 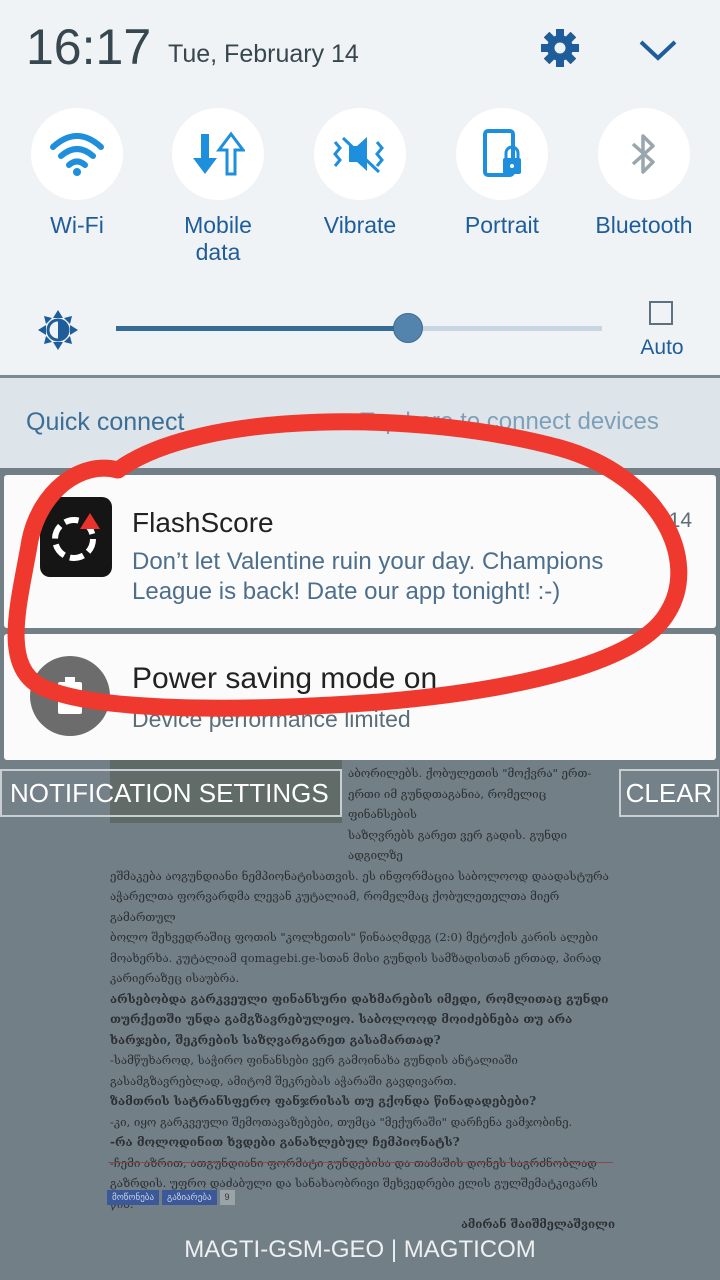 I want to click on notification-title: Power saving mode on, so click(x=285, y=678).